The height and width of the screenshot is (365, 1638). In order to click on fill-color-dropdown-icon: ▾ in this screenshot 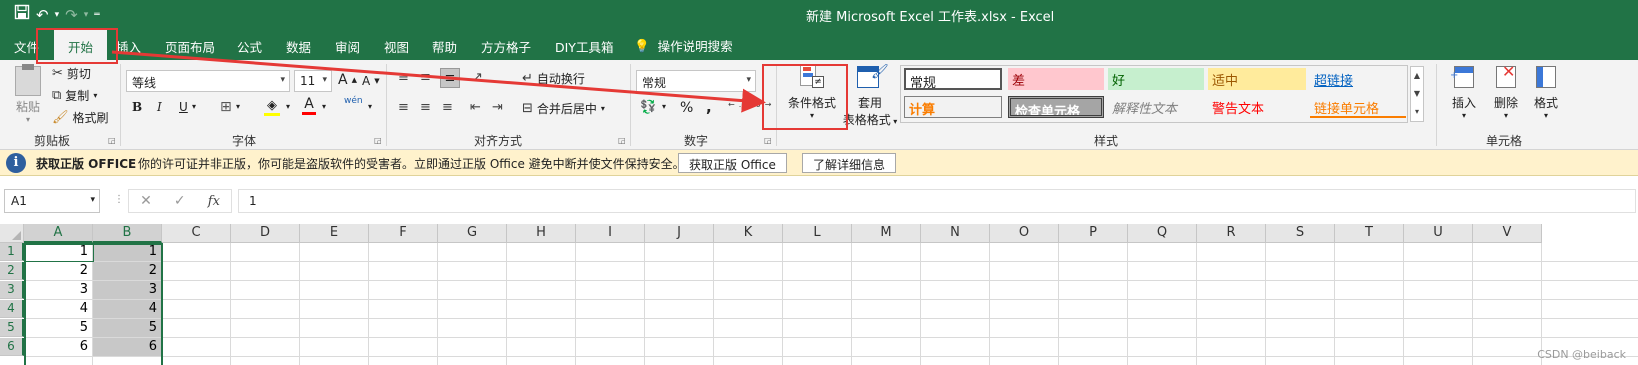, I will do `click(288, 106)`.